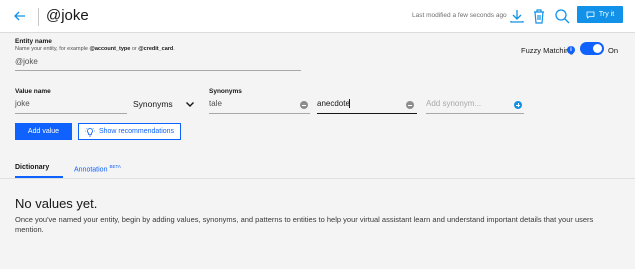 The width and height of the screenshot is (635, 269). Describe the element at coordinates (174, 49) in the screenshot. I see `helper-suffix: .` at that location.